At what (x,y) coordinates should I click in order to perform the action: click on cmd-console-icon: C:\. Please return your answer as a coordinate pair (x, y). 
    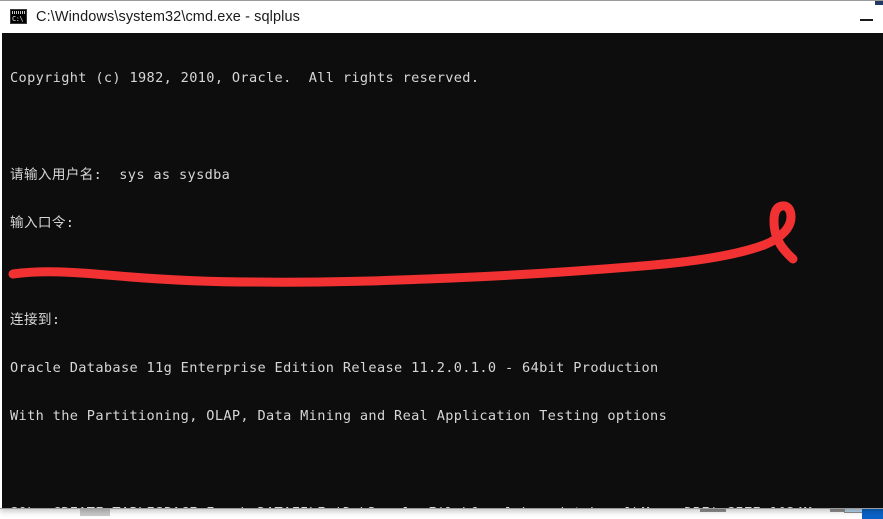
    Looking at the image, I should click on (18, 16).